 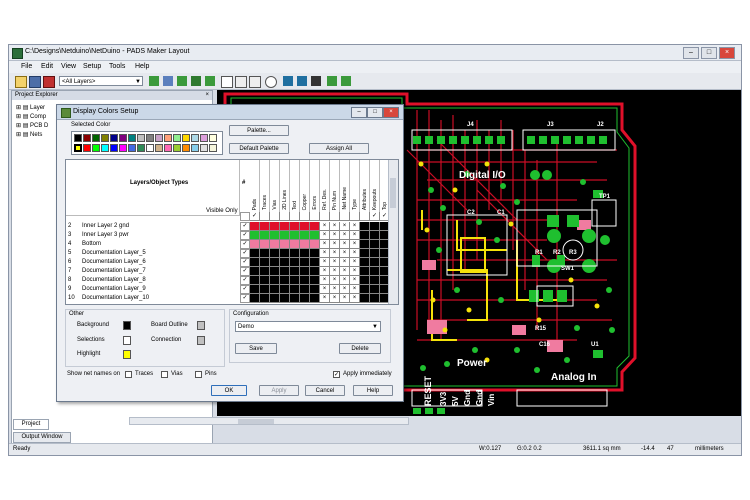 What do you see at coordinates (232, 226) in the screenshot?
I see `table-row: 2 Inner Layer 2 gnd ✓ × × × ×` at bounding box center [232, 226].